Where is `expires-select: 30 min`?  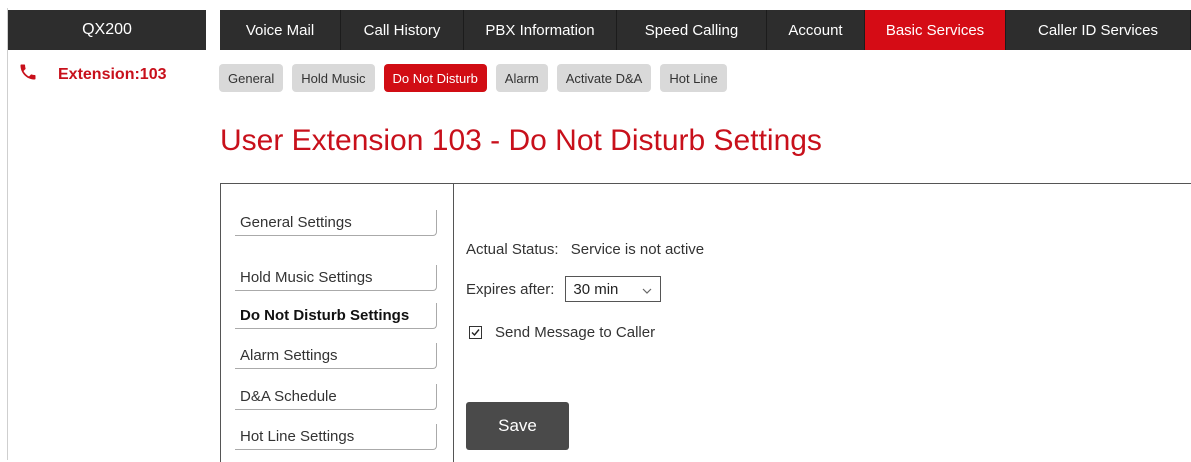 expires-select: 30 min is located at coordinates (613, 289).